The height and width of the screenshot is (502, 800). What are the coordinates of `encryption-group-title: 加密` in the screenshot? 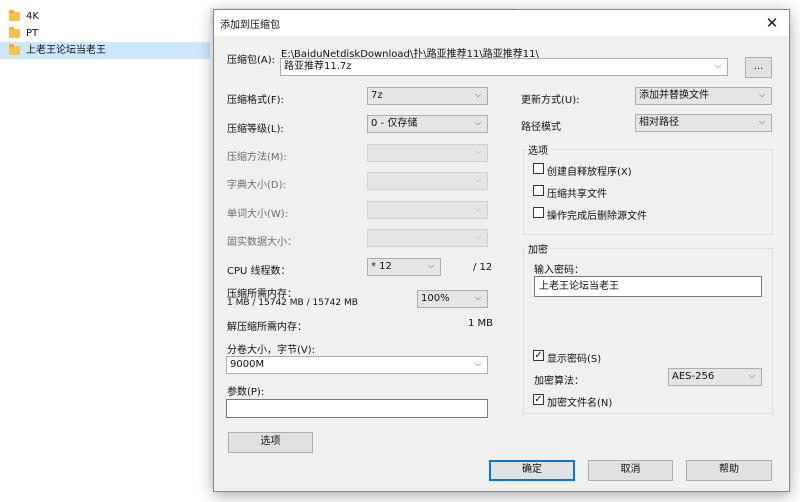 It's located at (538, 248).